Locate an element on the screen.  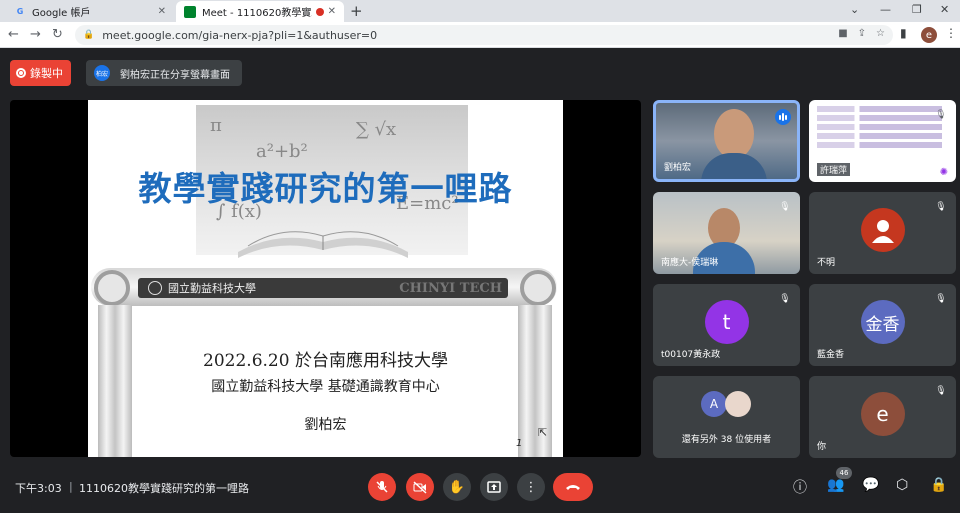
presenter-text: 劉柏宏正在分享螢幕畫面 is located at coordinates (175, 75).